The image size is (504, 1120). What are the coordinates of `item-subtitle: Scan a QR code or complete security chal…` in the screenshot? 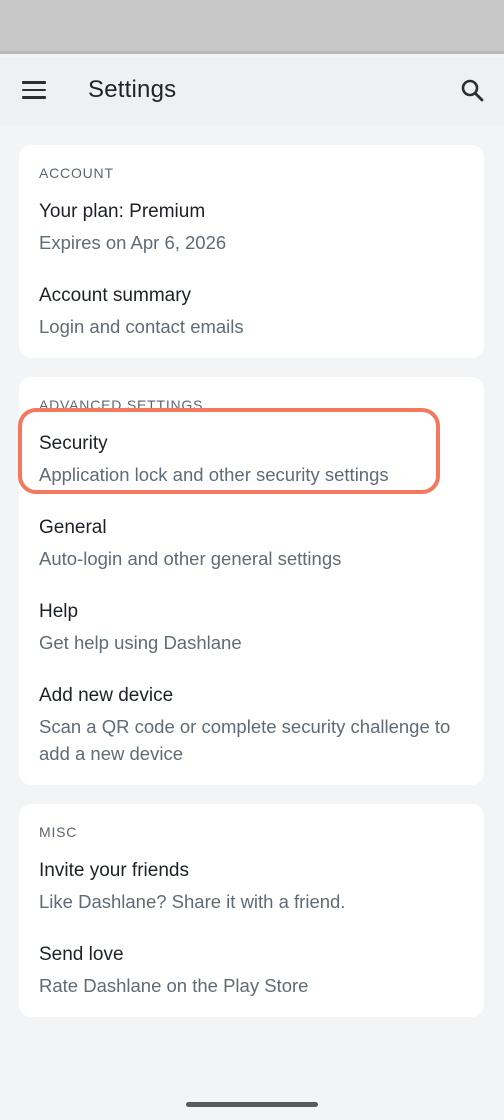 It's located at (245, 740).